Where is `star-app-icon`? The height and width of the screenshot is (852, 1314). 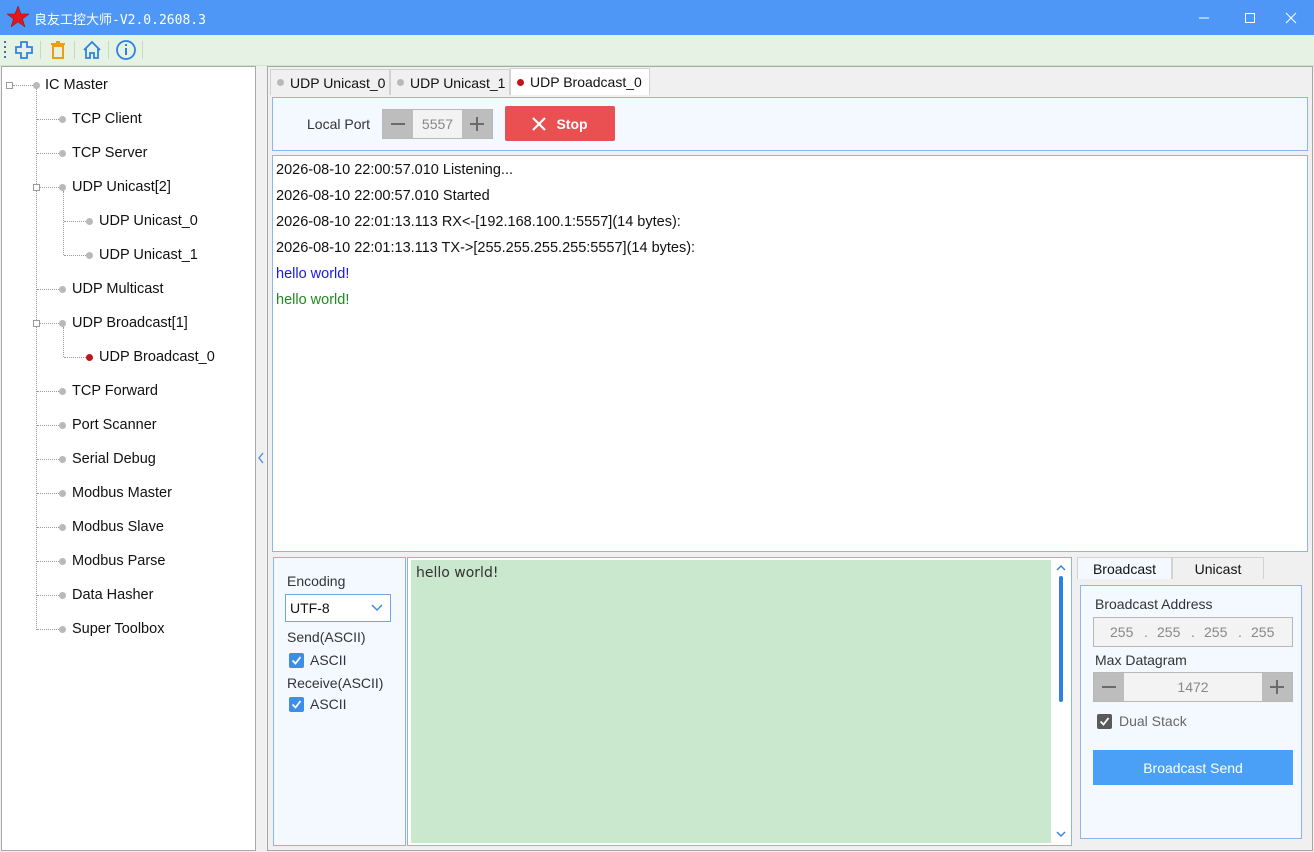 star-app-icon is located at coordinates (18, 16).